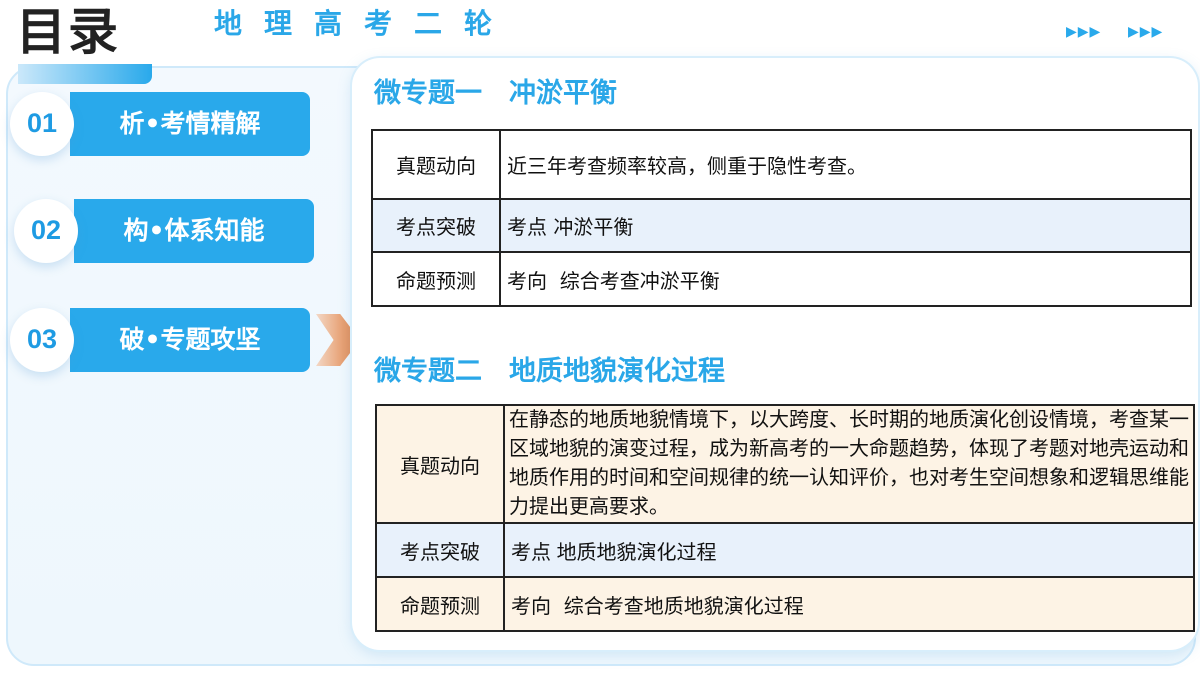 The width and height of the screenshot is (1200, 675). I want to click on table-row: 命题预测 考向 综合考查地质地貌演化过程, so click(785, 604).